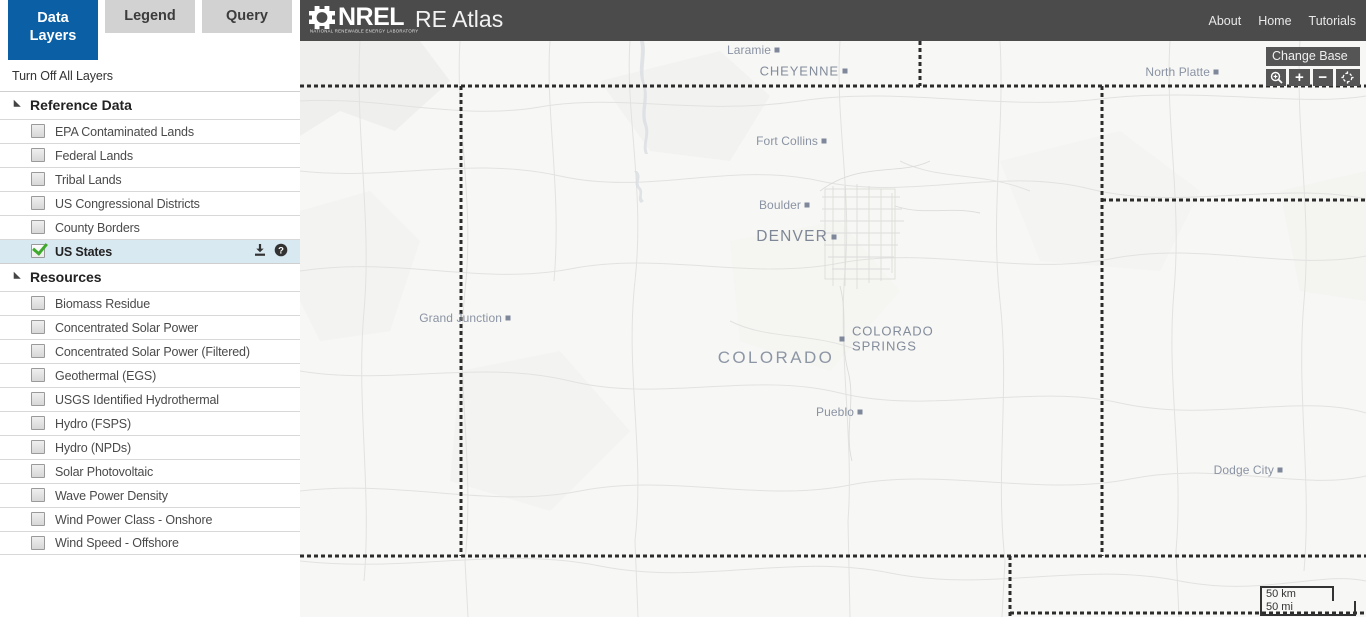  Describe the element at coordinates (799, 71) in the screenshot. I see `city-label: CHEYENNE` at that location.